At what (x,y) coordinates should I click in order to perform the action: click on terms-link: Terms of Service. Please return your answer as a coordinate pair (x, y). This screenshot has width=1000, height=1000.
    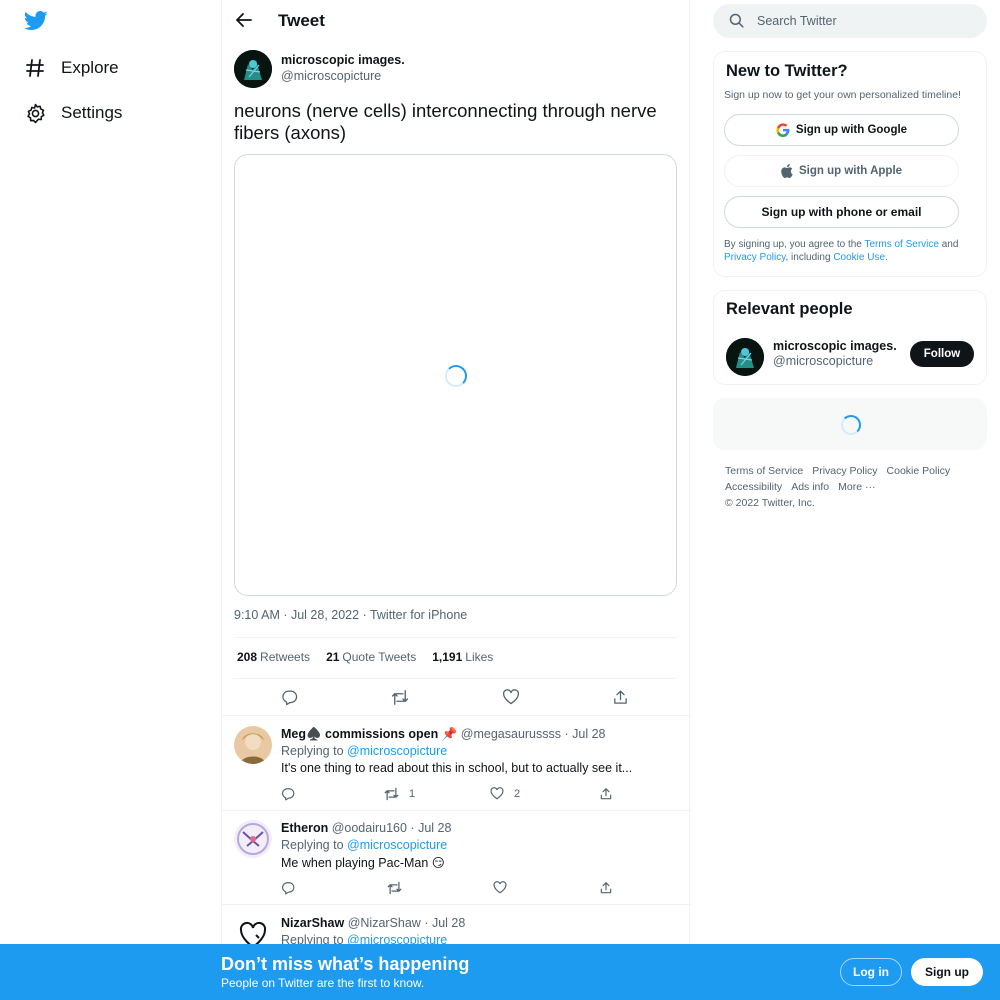
    Looking at the image, I should click on (901, 244).